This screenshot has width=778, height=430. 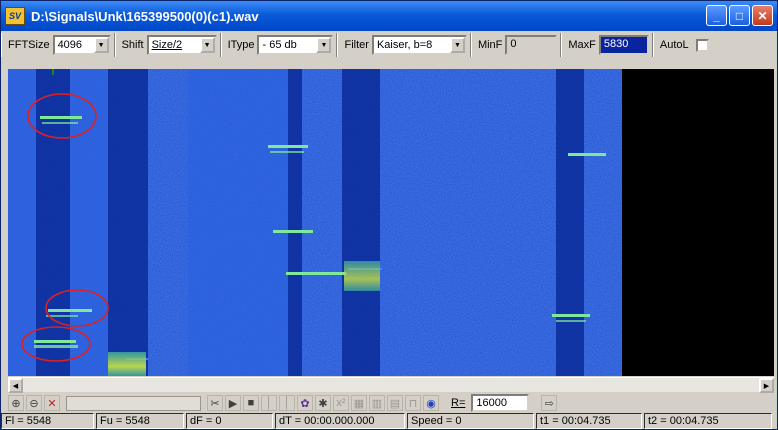 I want to click on fftsize-group: FFTSize 4096 ▼, so click(x=58, y=45).